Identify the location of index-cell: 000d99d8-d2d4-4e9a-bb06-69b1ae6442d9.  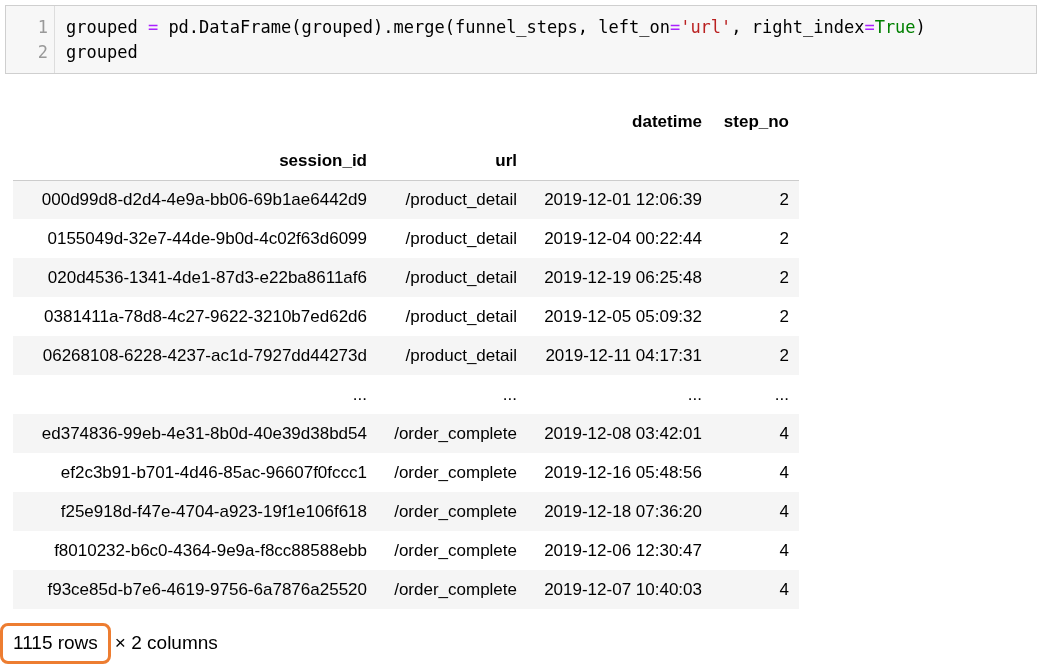
(195, 199).